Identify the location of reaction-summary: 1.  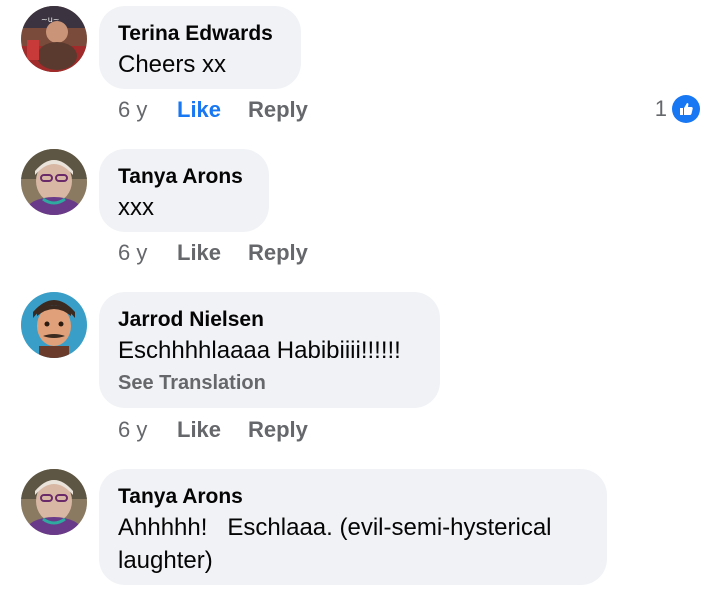
(677, 109).